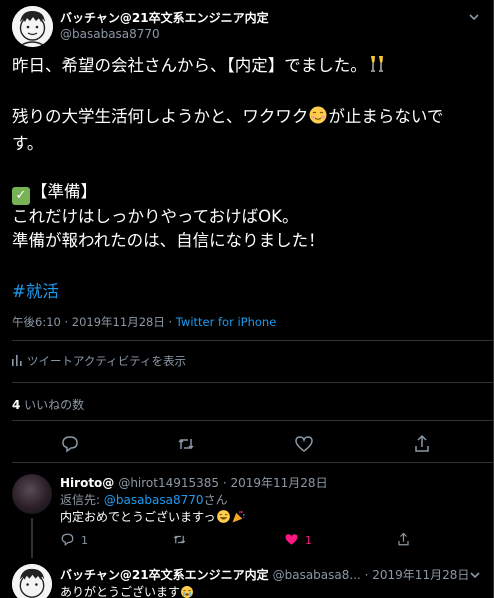  Describe the element at coordinates (168, 483) in the screenshot. I see `user-handle: @hirot14915385` at that location.